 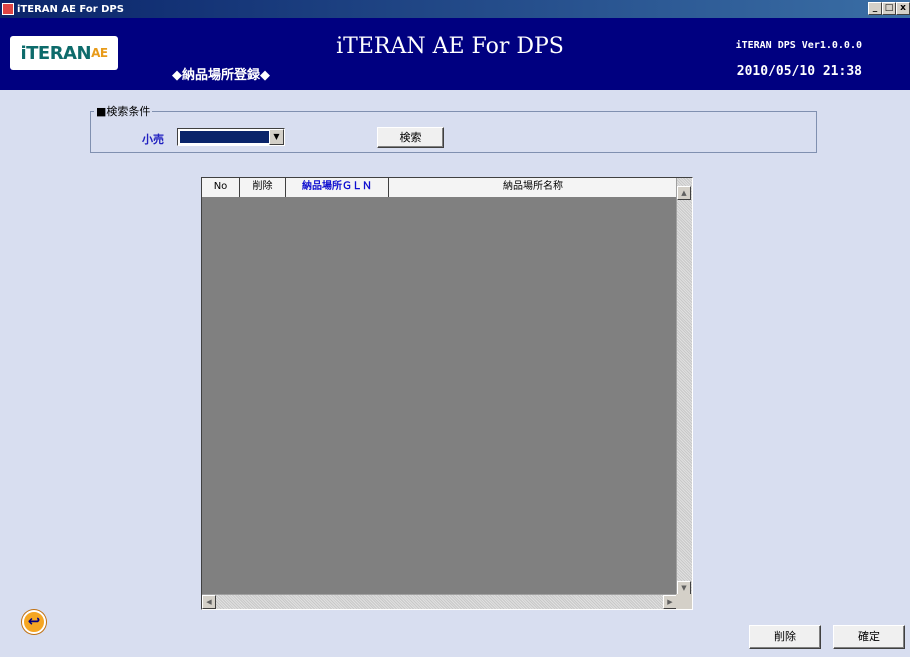 I want to click on scroll-down-icon: ▼, so click(x=684, y=588).